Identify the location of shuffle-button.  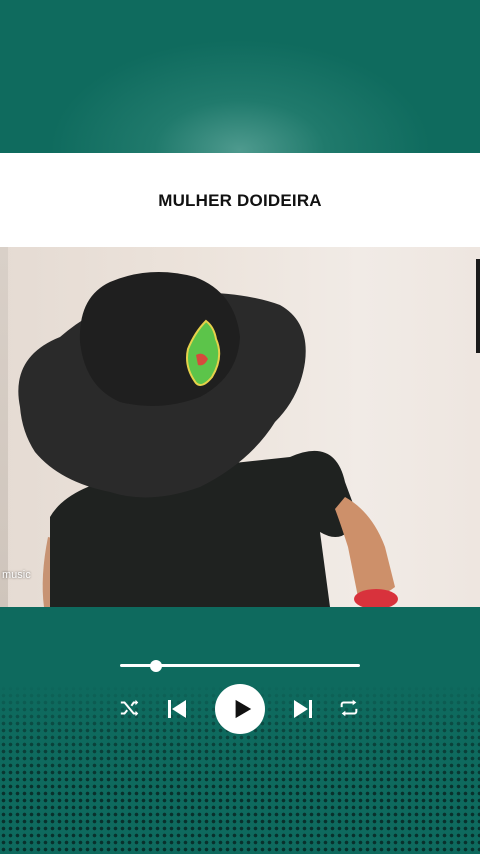
(130, 708).